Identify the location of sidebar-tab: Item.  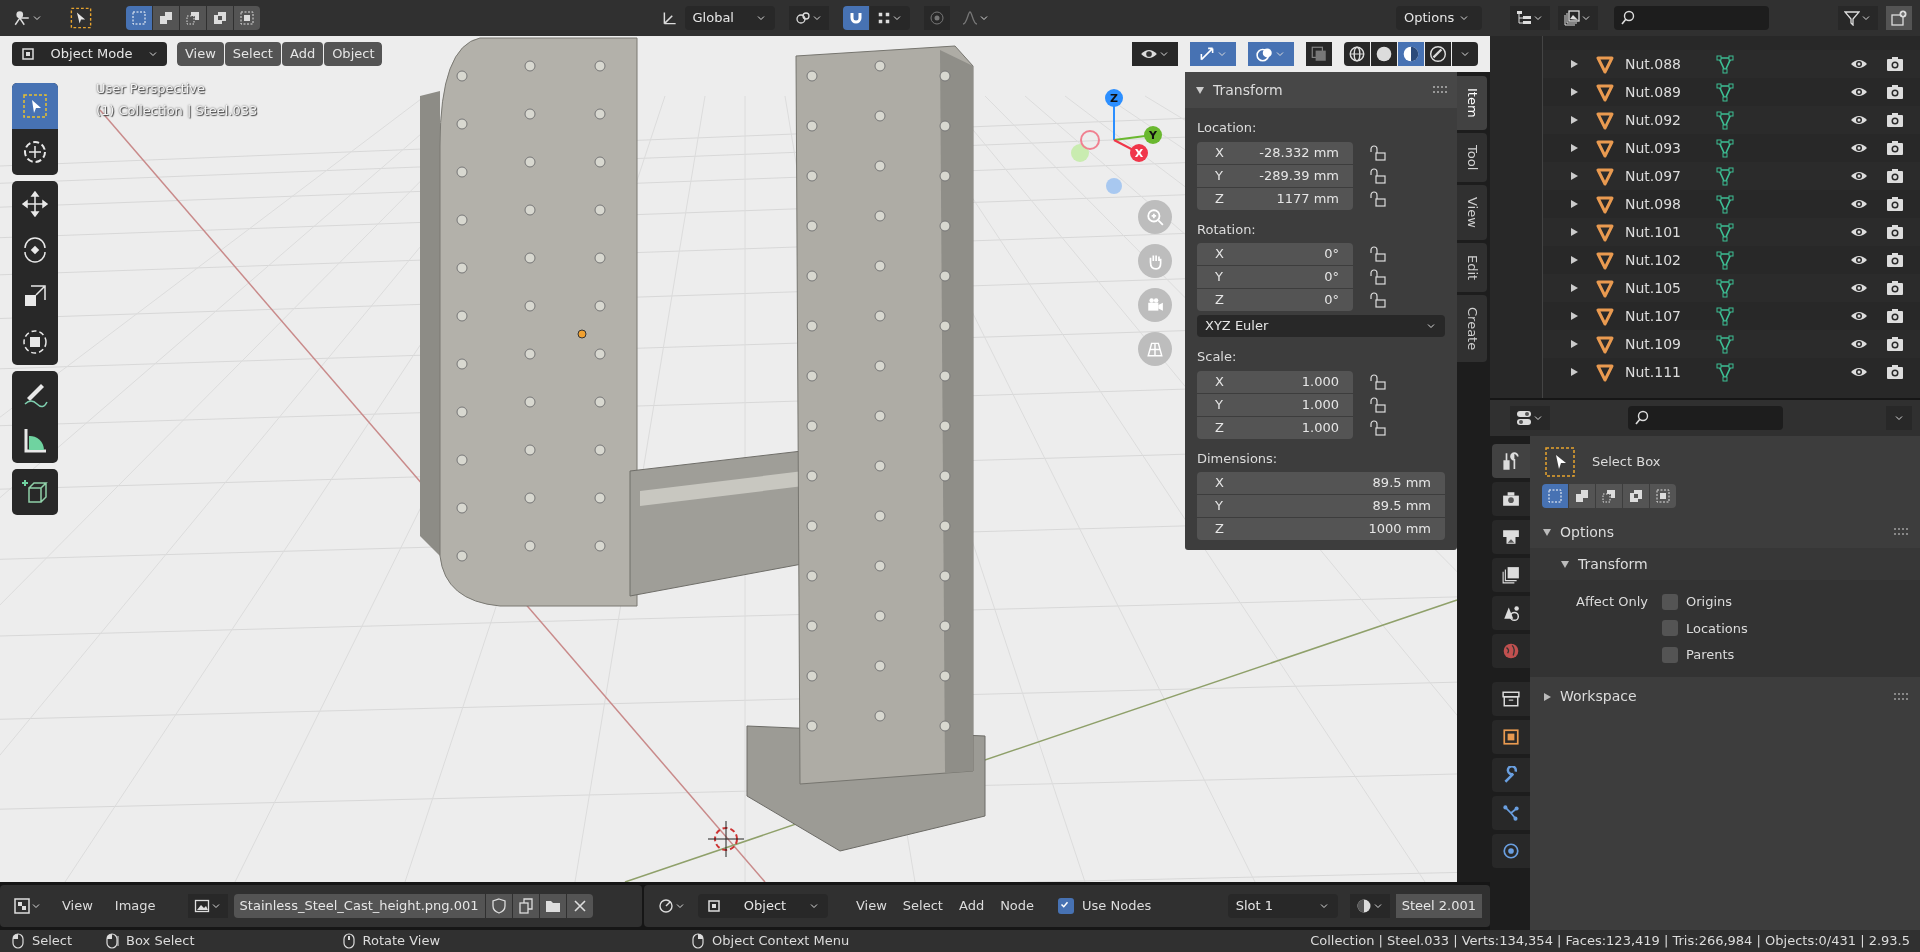
(1472, 103).